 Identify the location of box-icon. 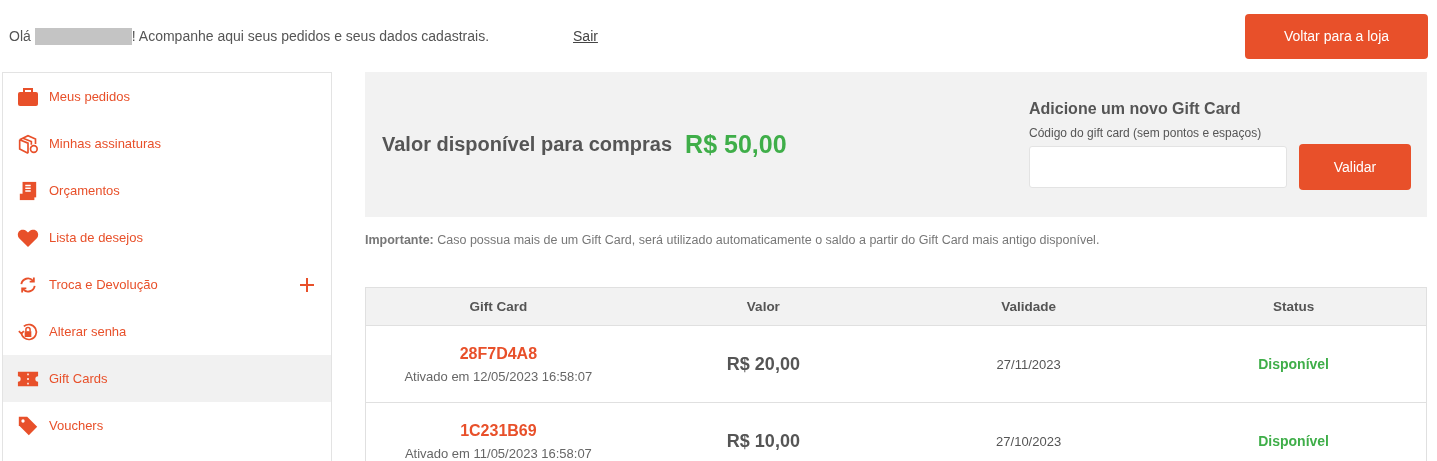
(28, 143).